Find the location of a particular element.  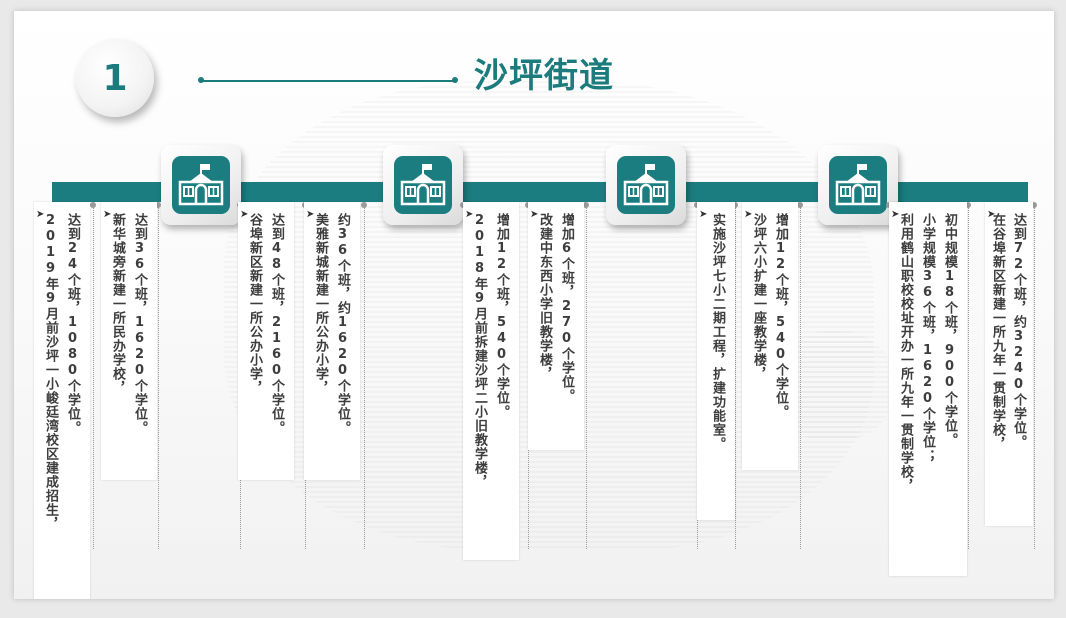

timeline-item-text: 初中规模18个班，900个学位。 is located at coordinates (949, 330).